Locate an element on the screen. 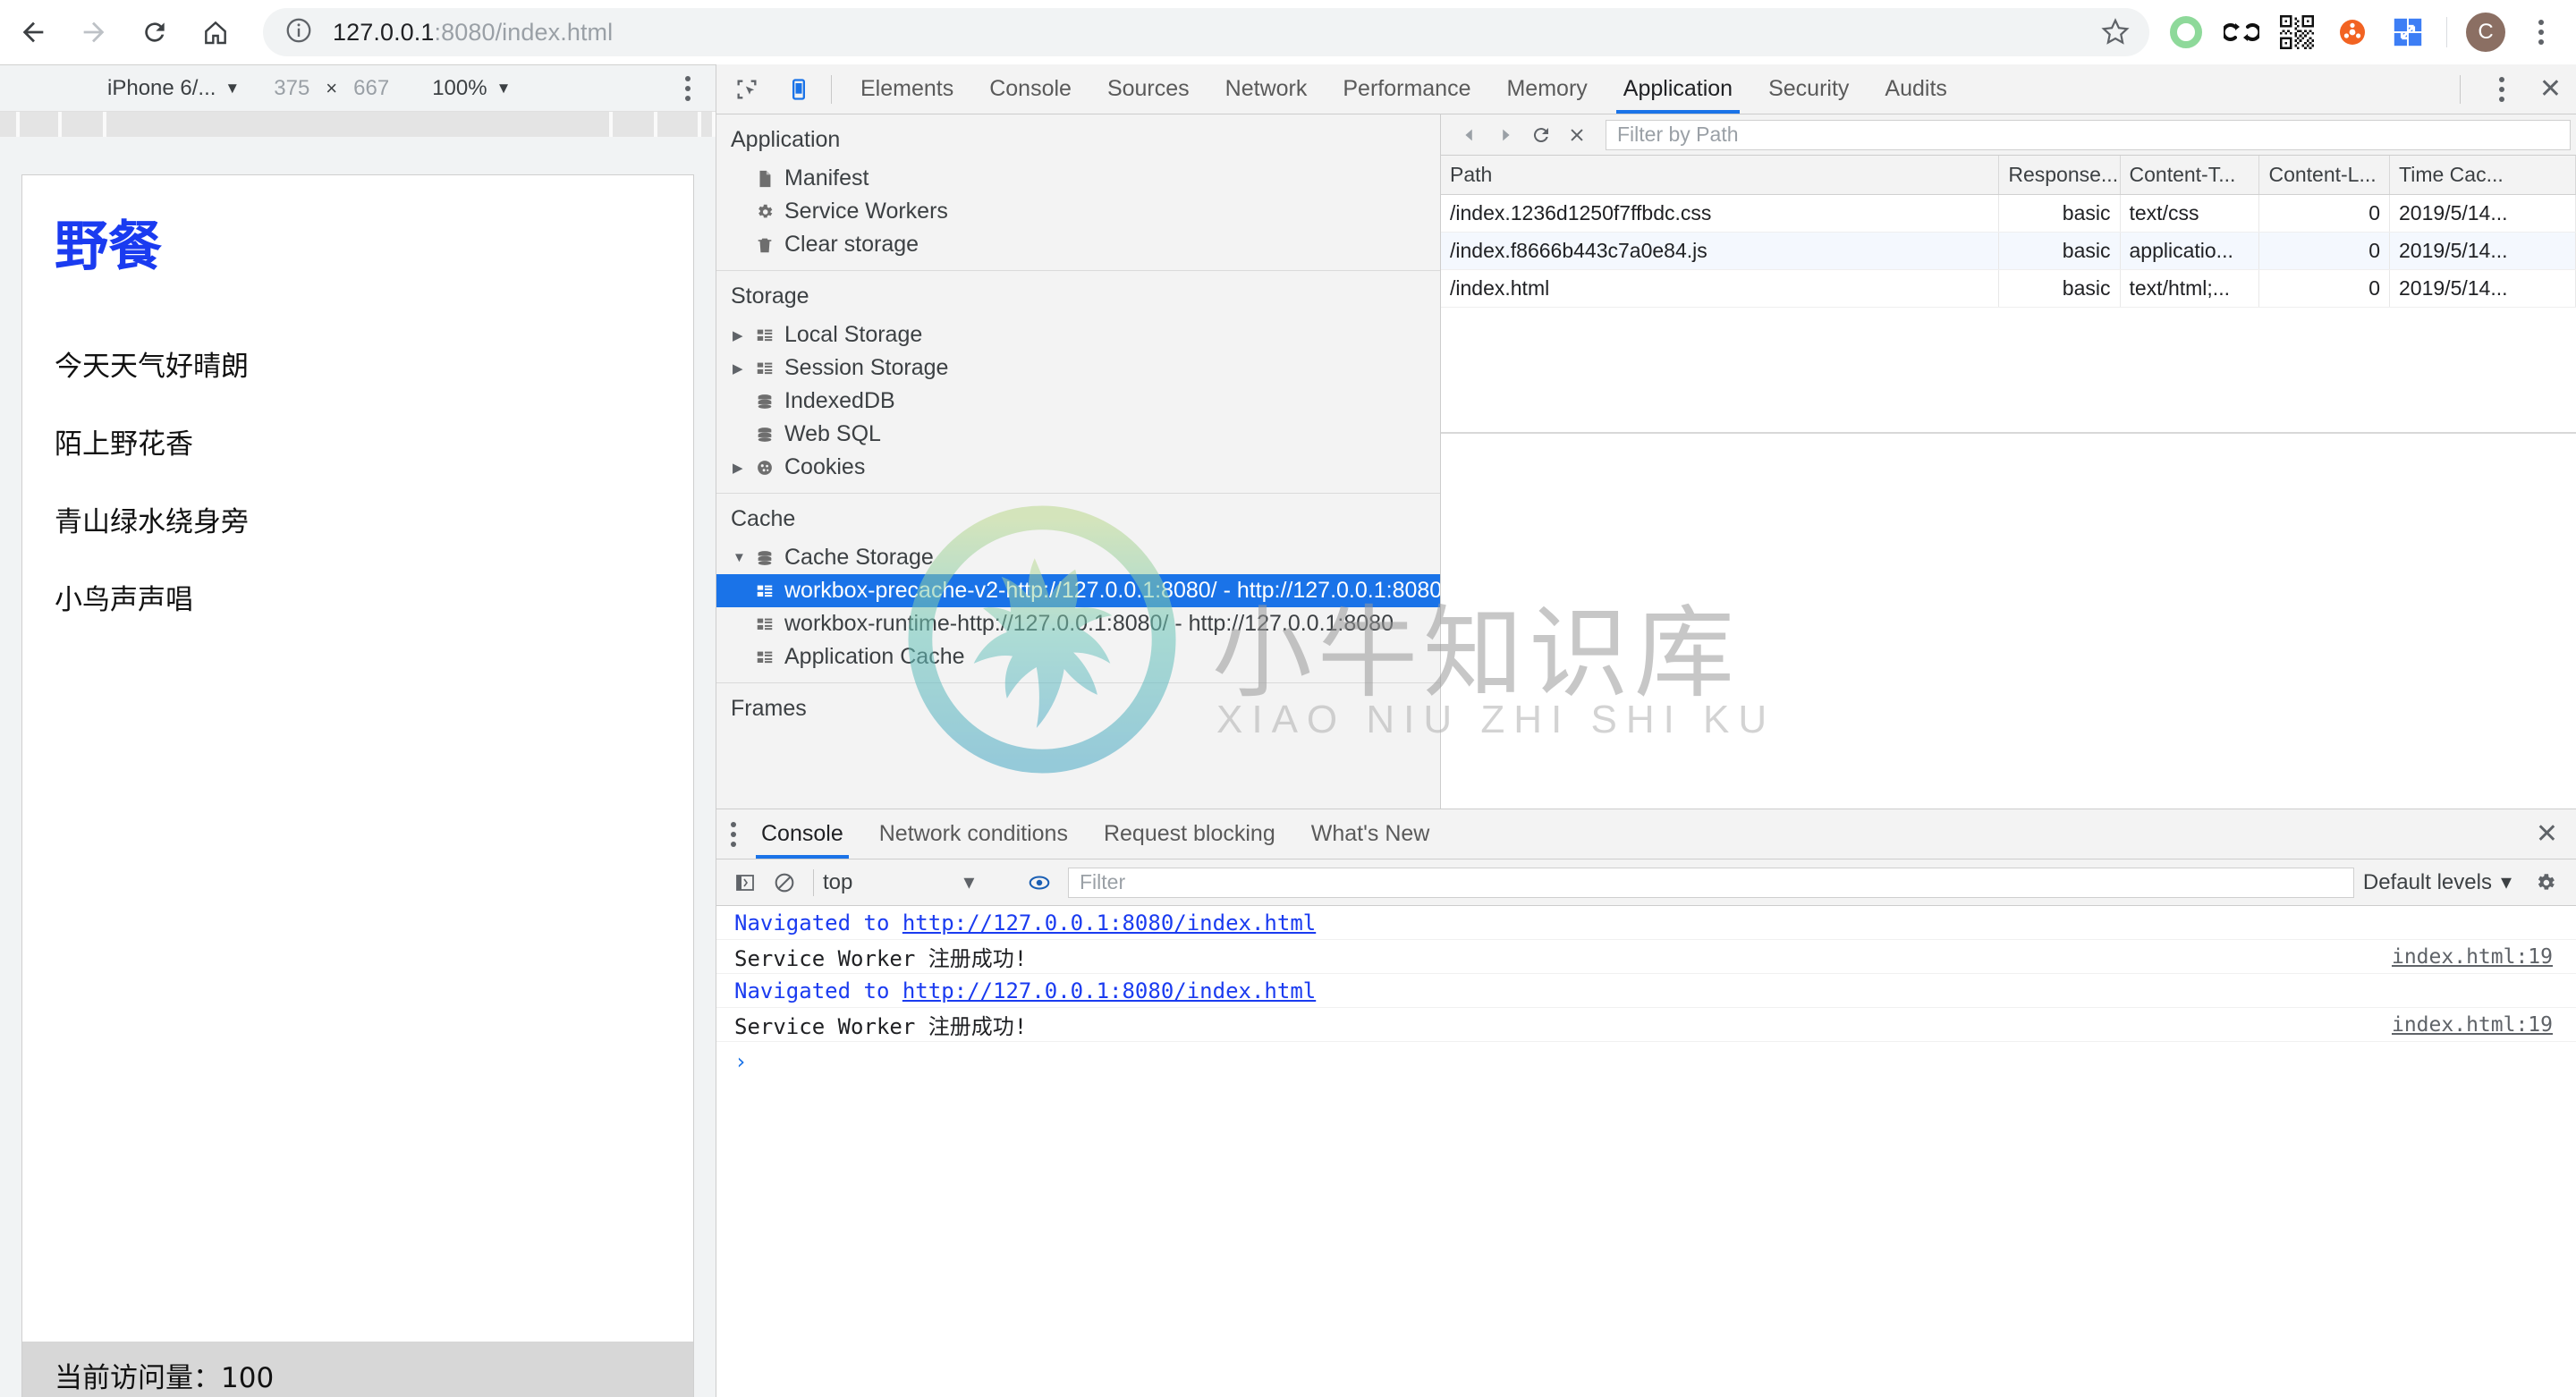 The height and width of the screenshot is (1397, 2576). sidebar-item-manifest: Manifest is located at coordinates (1078, 179).